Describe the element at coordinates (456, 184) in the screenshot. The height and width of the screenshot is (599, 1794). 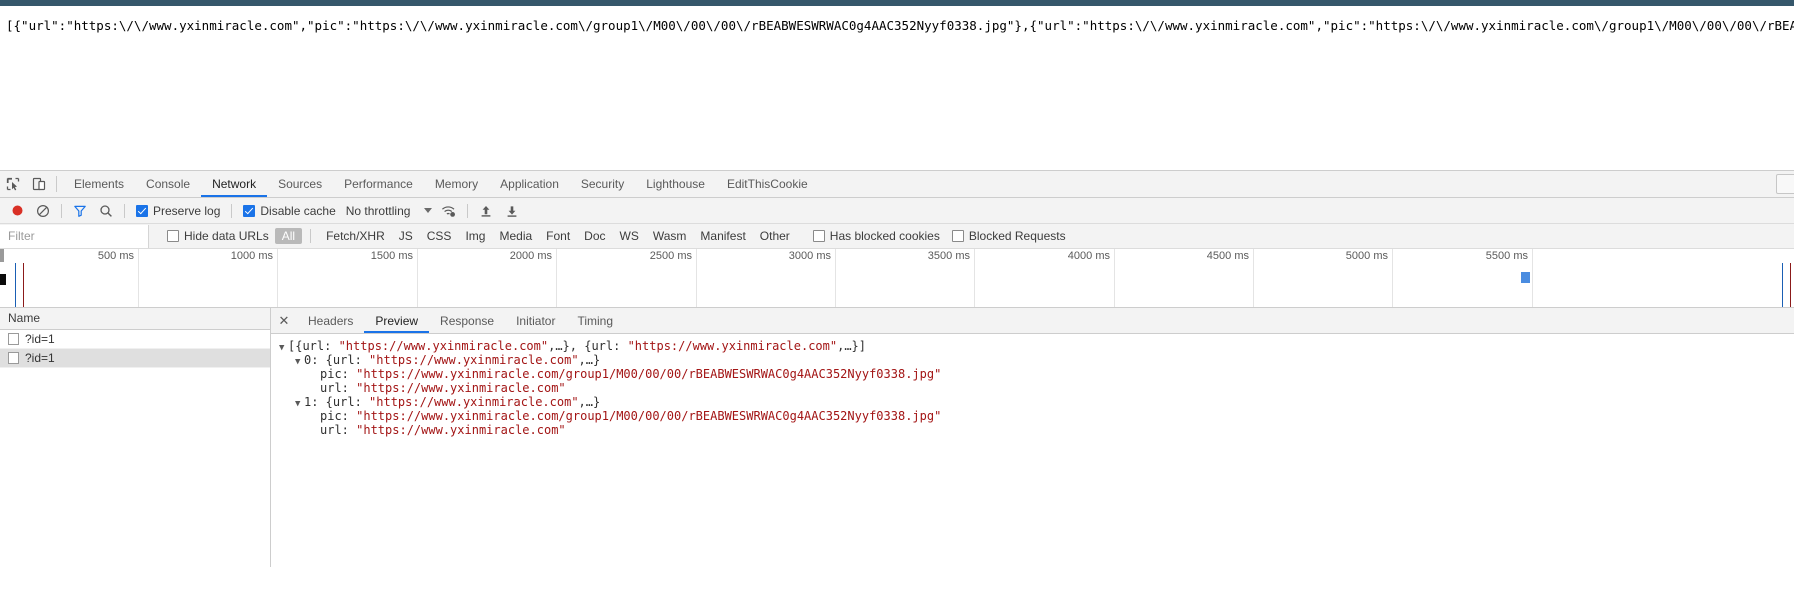
I see `tab-memory: Memory` at that location.